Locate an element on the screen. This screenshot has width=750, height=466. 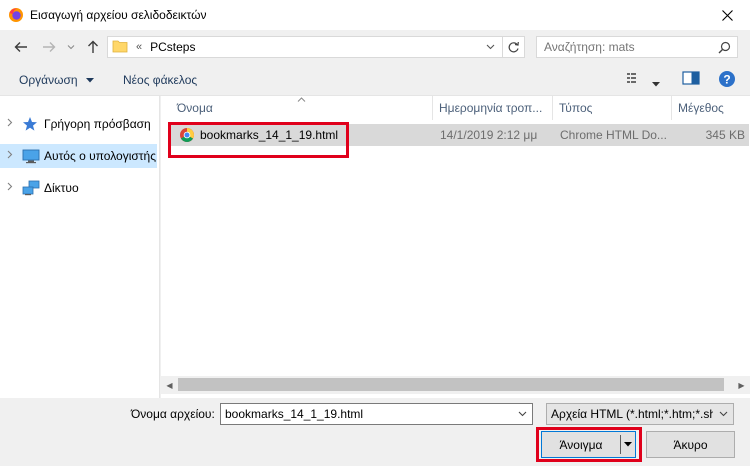
filename-input is located at coordinates (367, 414).